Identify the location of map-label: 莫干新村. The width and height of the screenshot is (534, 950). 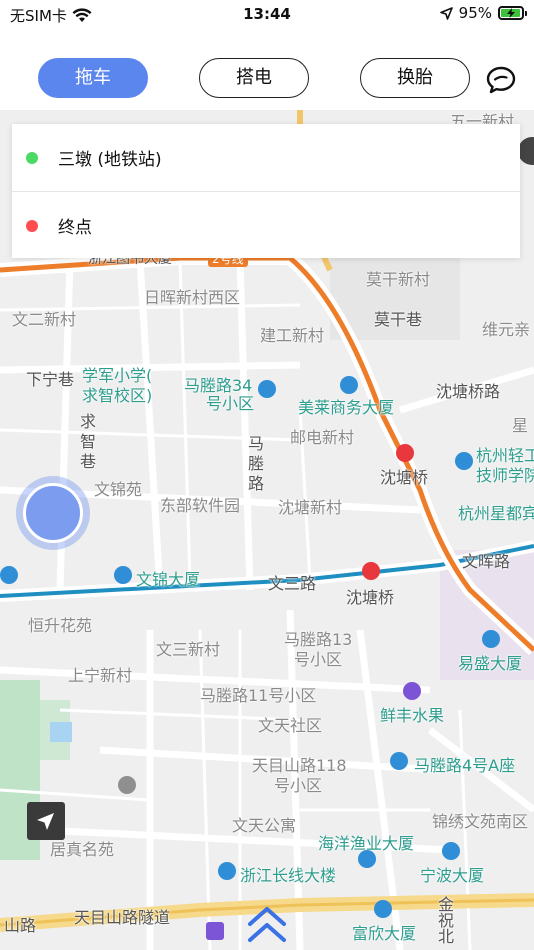
(398, 279).